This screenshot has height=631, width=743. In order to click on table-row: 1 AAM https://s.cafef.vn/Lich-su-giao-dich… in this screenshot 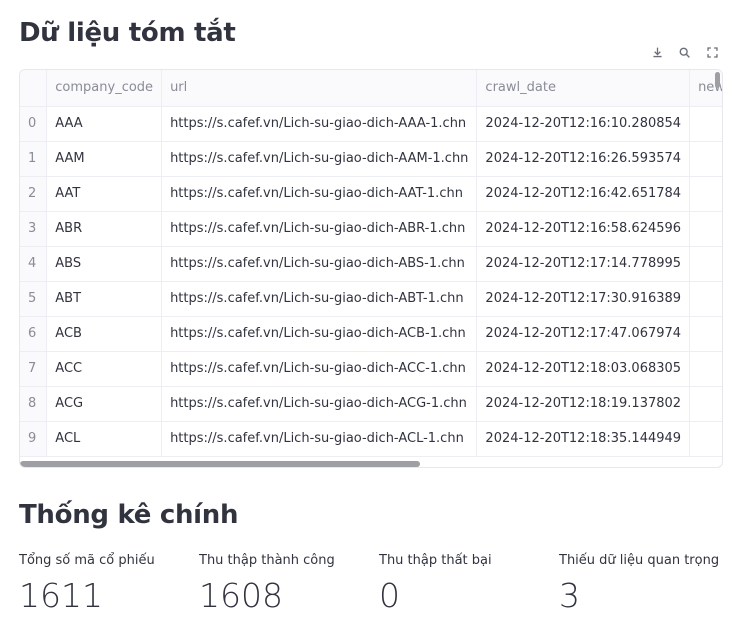, I will do `click(371, 159)`.